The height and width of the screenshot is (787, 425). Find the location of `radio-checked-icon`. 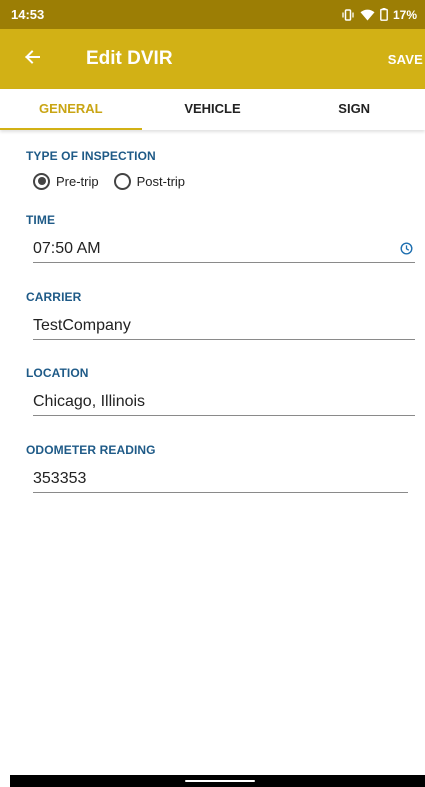

radio-checked-icon is located at coordinates (41, 181).